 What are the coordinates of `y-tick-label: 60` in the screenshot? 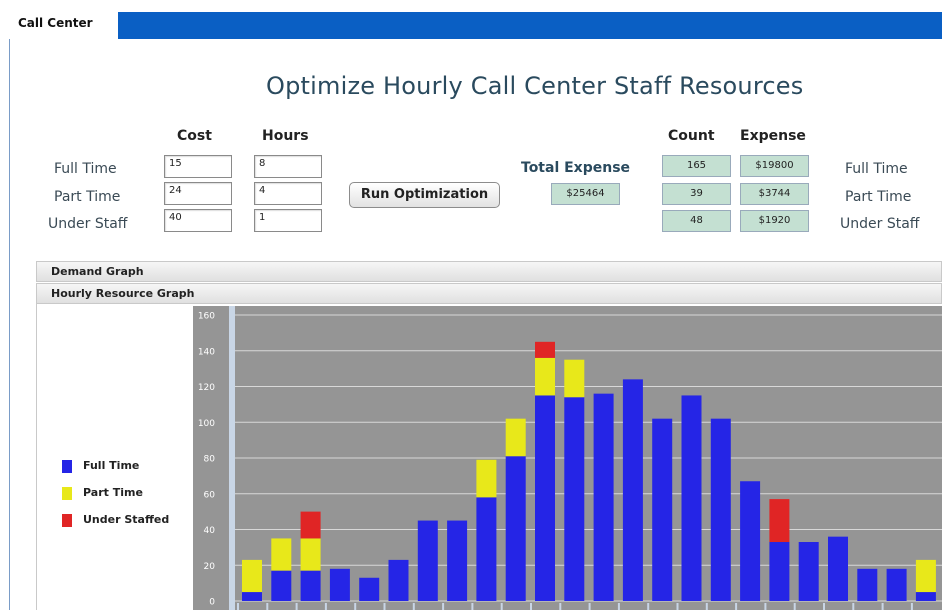 It's located at (210, 495).